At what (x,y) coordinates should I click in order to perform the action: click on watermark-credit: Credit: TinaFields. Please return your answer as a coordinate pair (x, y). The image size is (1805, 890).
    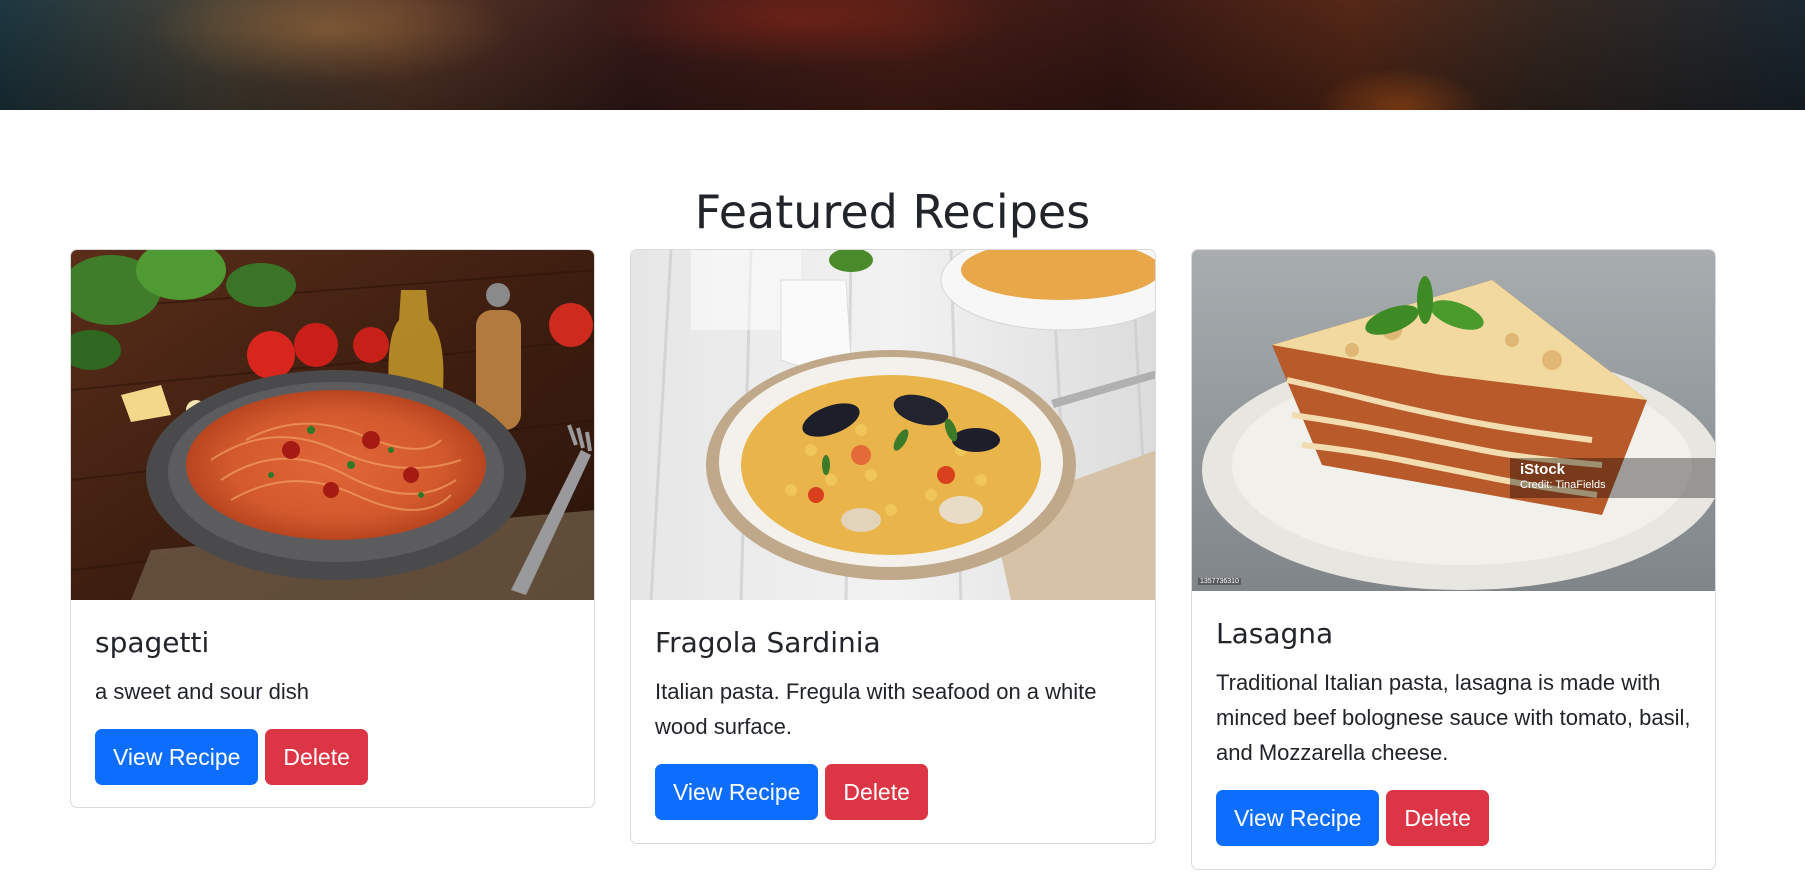
    Looking at the image, I should click on (1563, 485).